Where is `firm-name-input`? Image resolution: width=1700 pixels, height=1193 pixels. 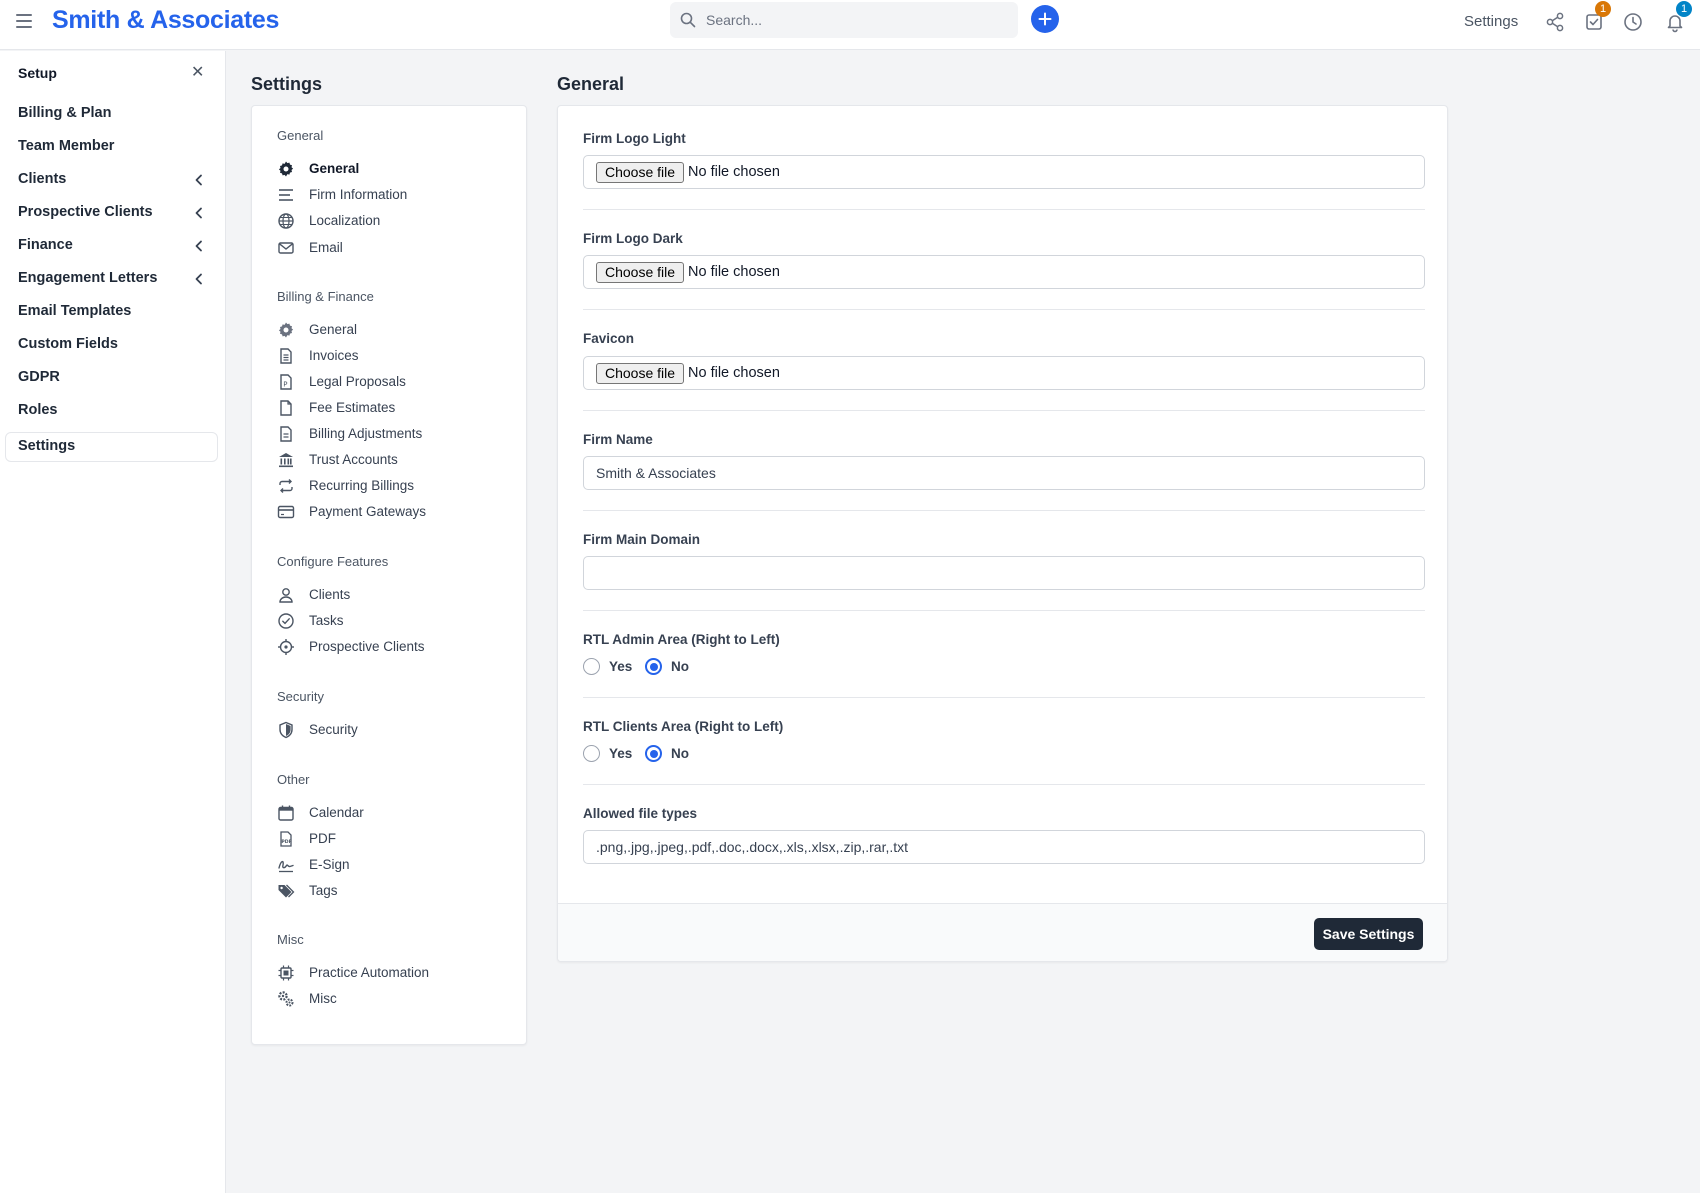 firm-name-input is located at coordinates (1004, 473).